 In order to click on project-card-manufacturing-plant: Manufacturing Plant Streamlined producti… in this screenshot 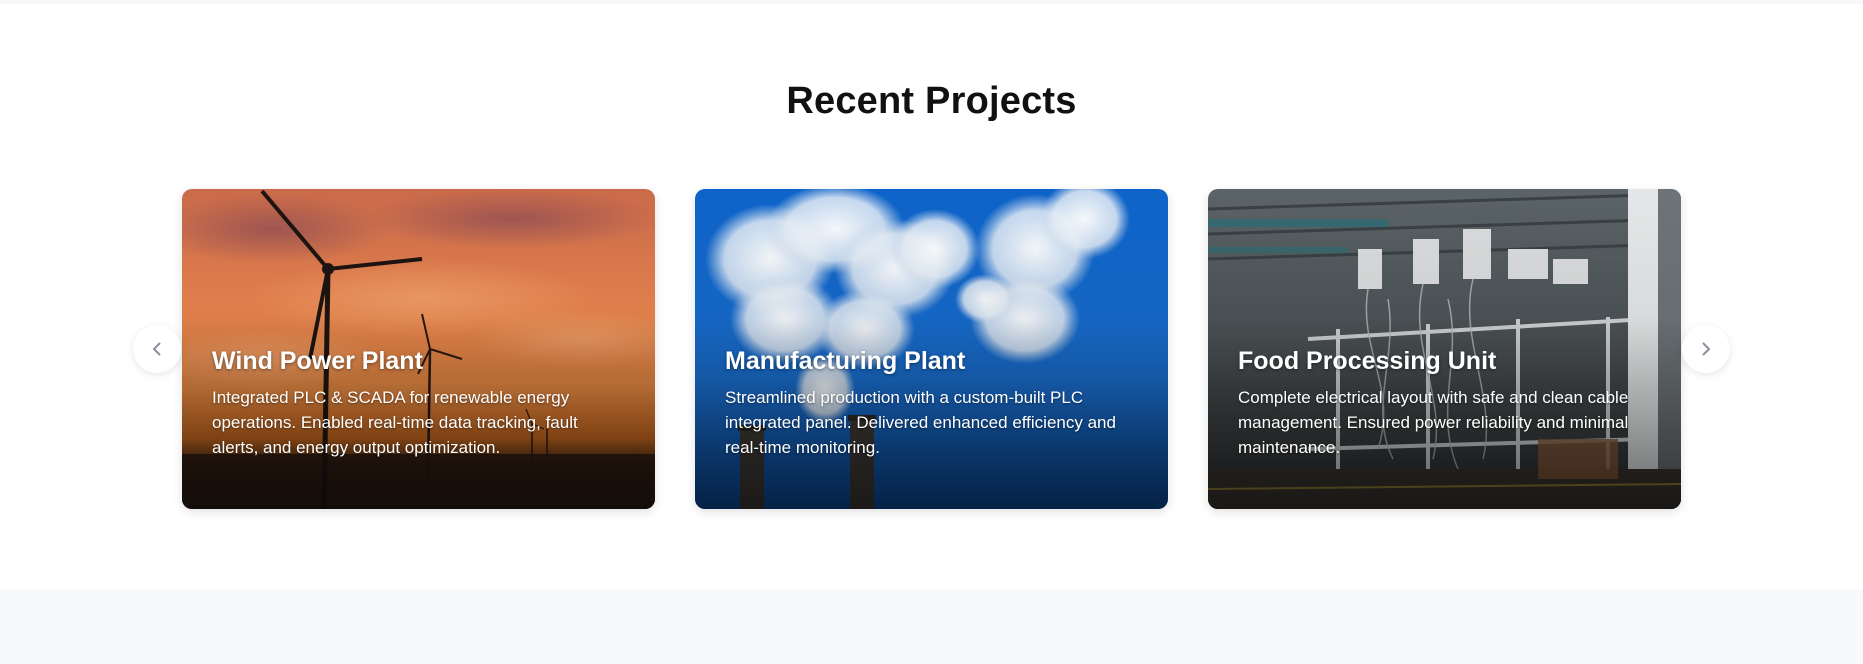, I will do `click(931, 349)`.